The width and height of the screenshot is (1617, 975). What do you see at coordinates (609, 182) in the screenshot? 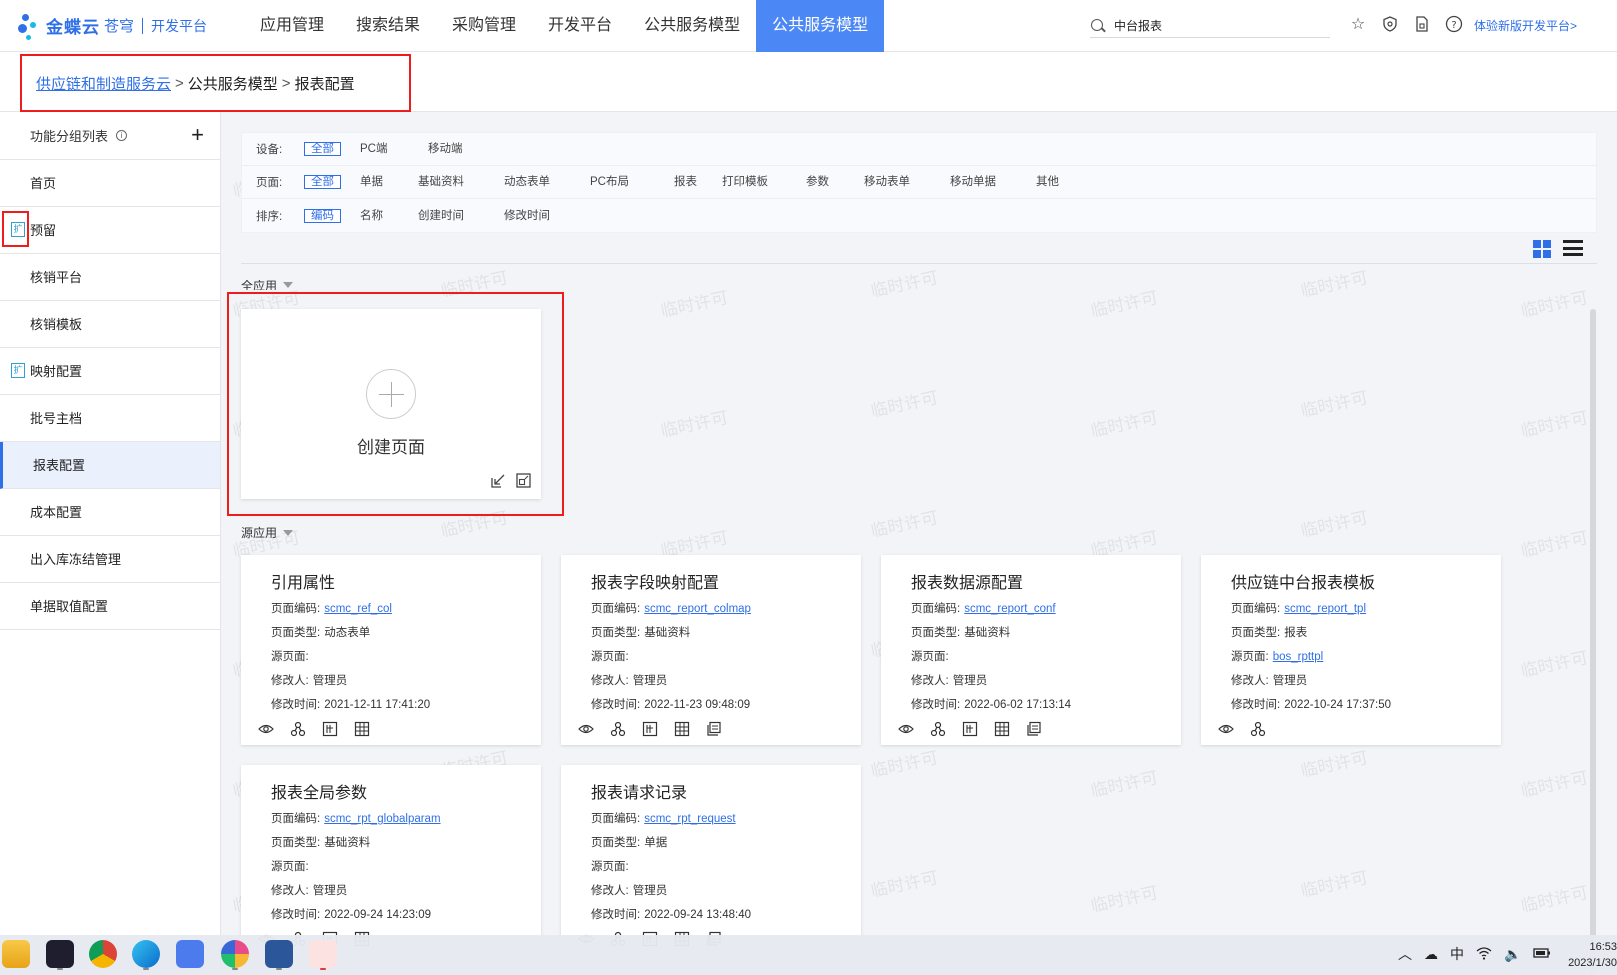
I see `filter-option-page-type: PC布局` at bounding box center [609, 182].